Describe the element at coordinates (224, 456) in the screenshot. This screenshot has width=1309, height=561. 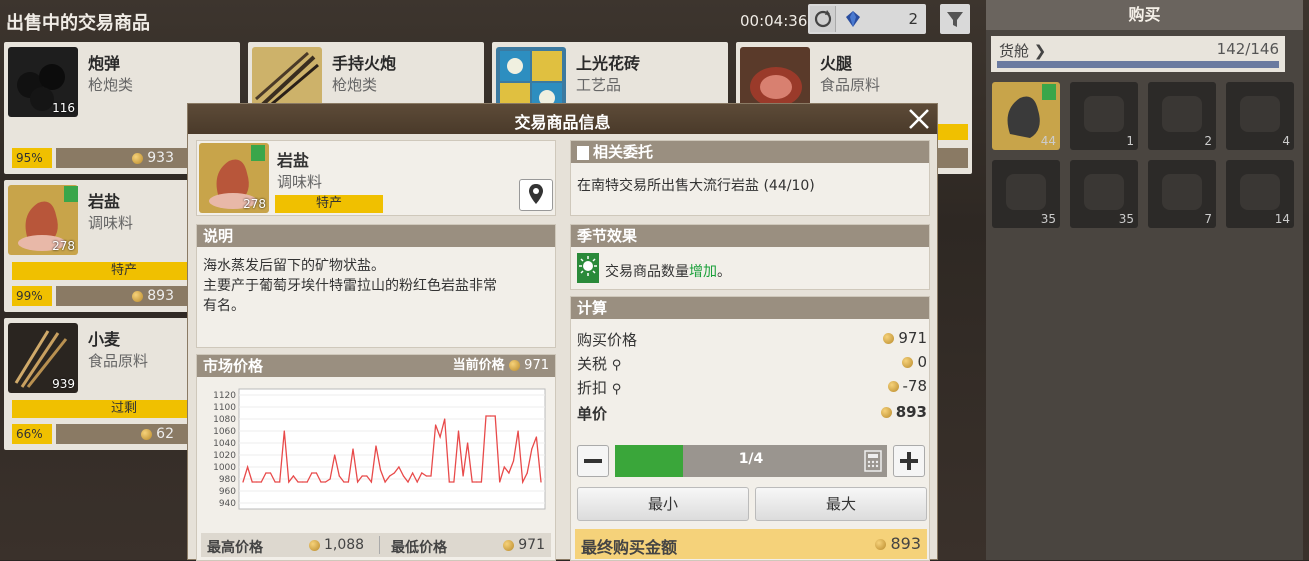
I see `y-tick-label: 1020` at that location.